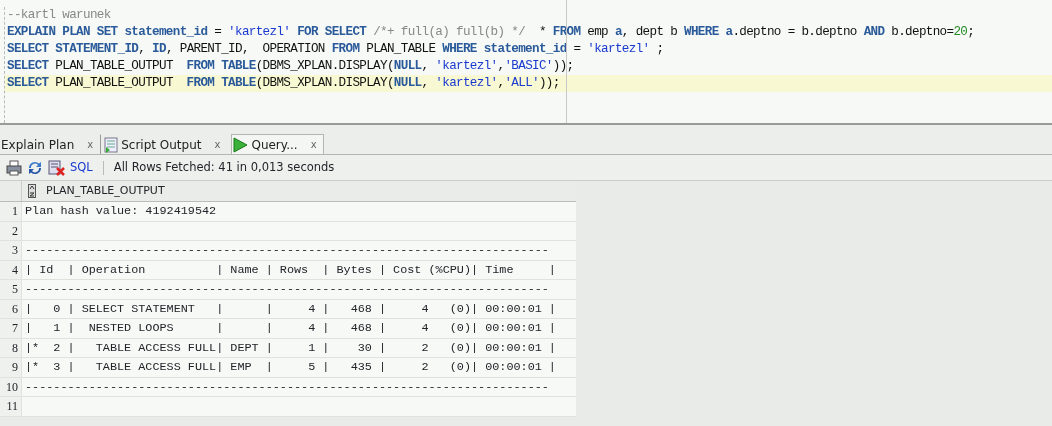 The height and width of the screenshot is (426, 1052). What do you see at coordinates (290, 270) in the screenshot?
I see `table-cell-text: | Id | Operation | Name | Rows | Bytes | Cost (%CPU)| Time |` at bounding box center [290, 270].